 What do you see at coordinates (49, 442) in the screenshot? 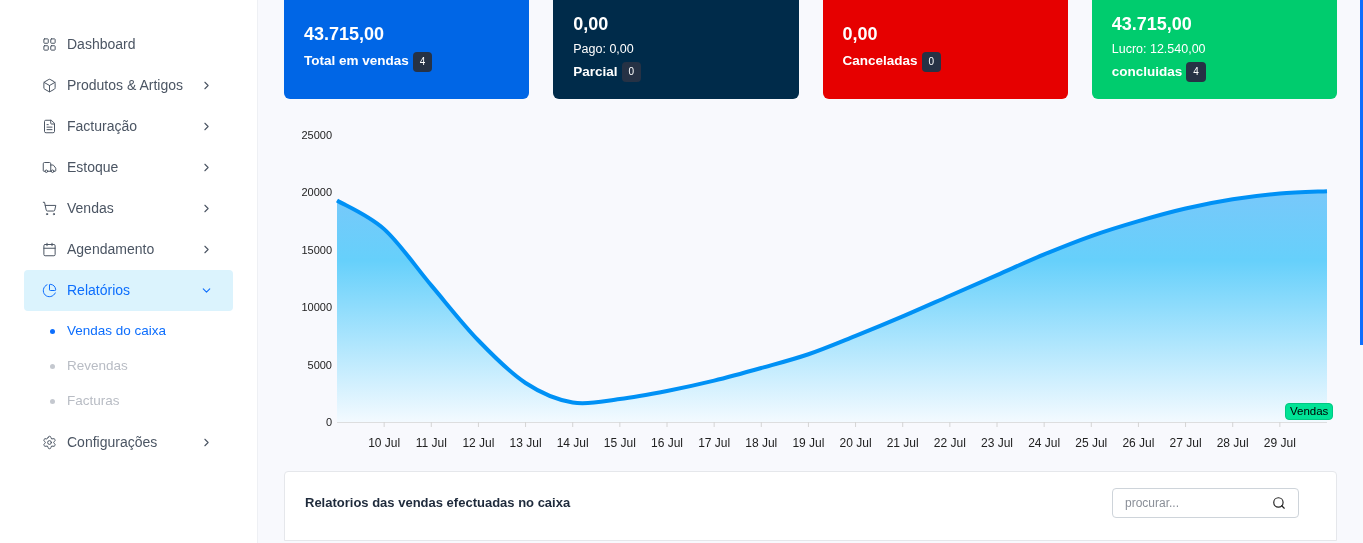
I see `settings-icon` at bounding box center [49, 442].